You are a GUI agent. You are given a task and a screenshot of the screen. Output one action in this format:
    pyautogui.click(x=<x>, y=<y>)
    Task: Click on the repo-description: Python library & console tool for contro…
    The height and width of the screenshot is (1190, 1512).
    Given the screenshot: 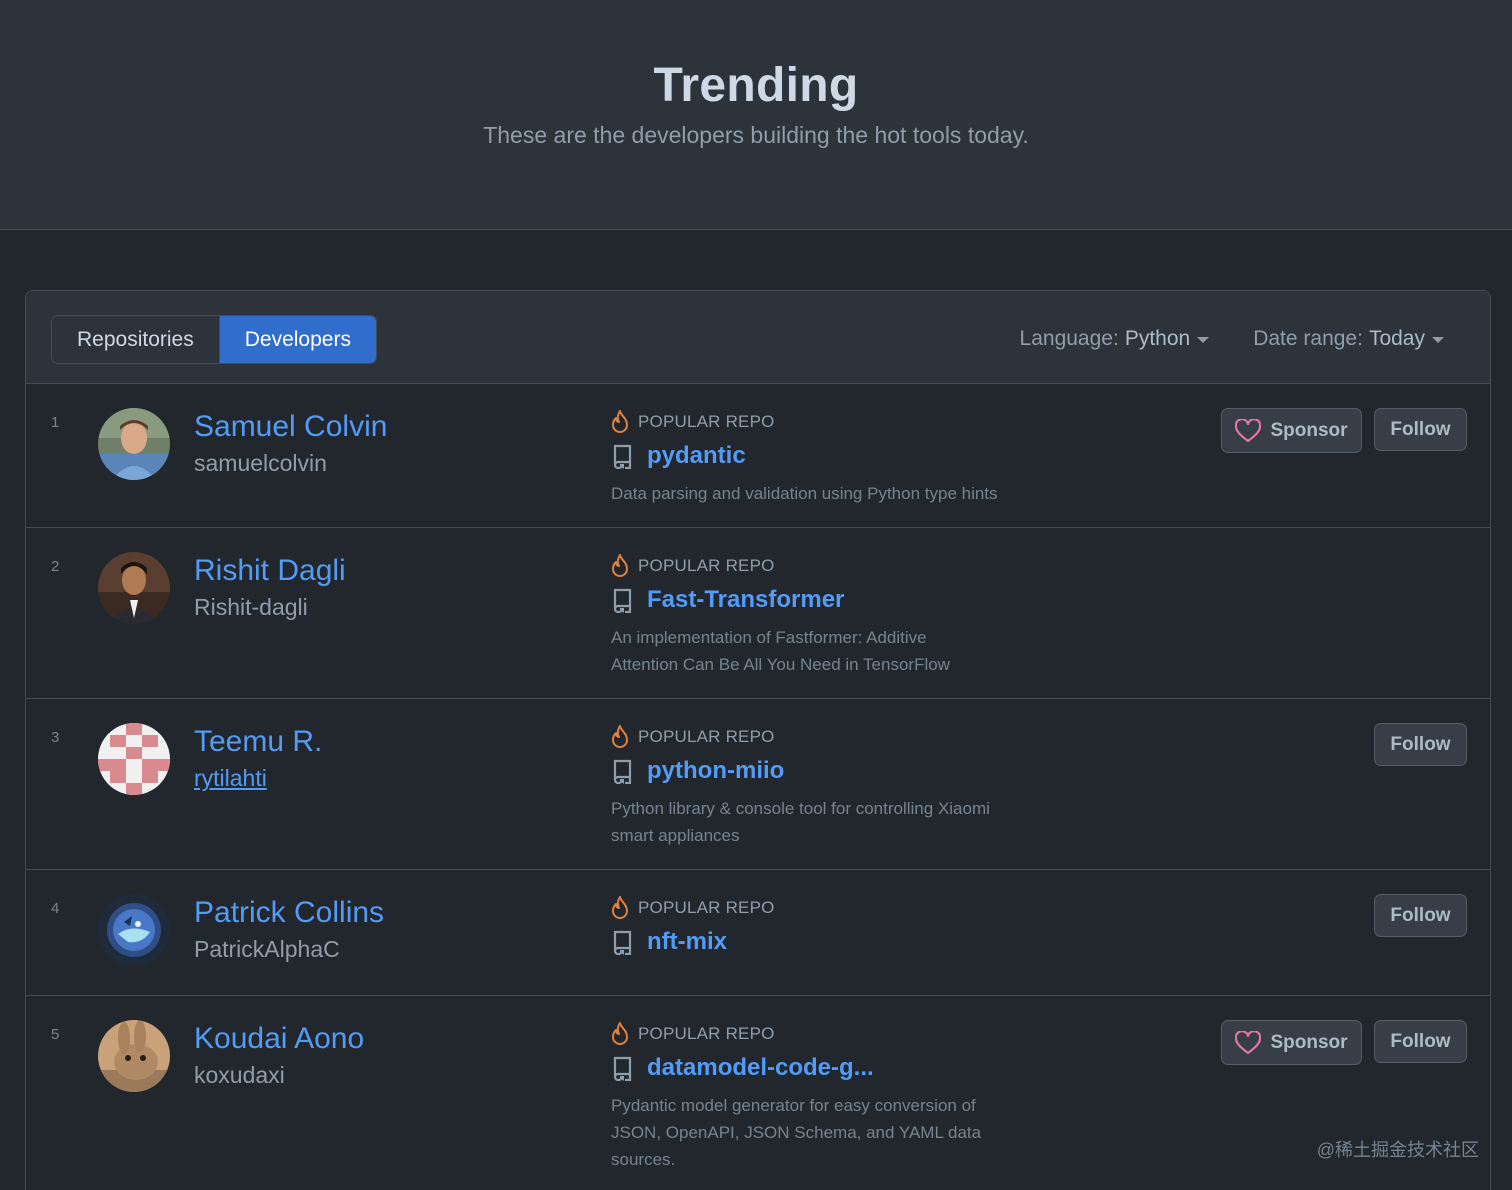 What is the action you would take?
    pyautogui.click(x=800, y=822)
    